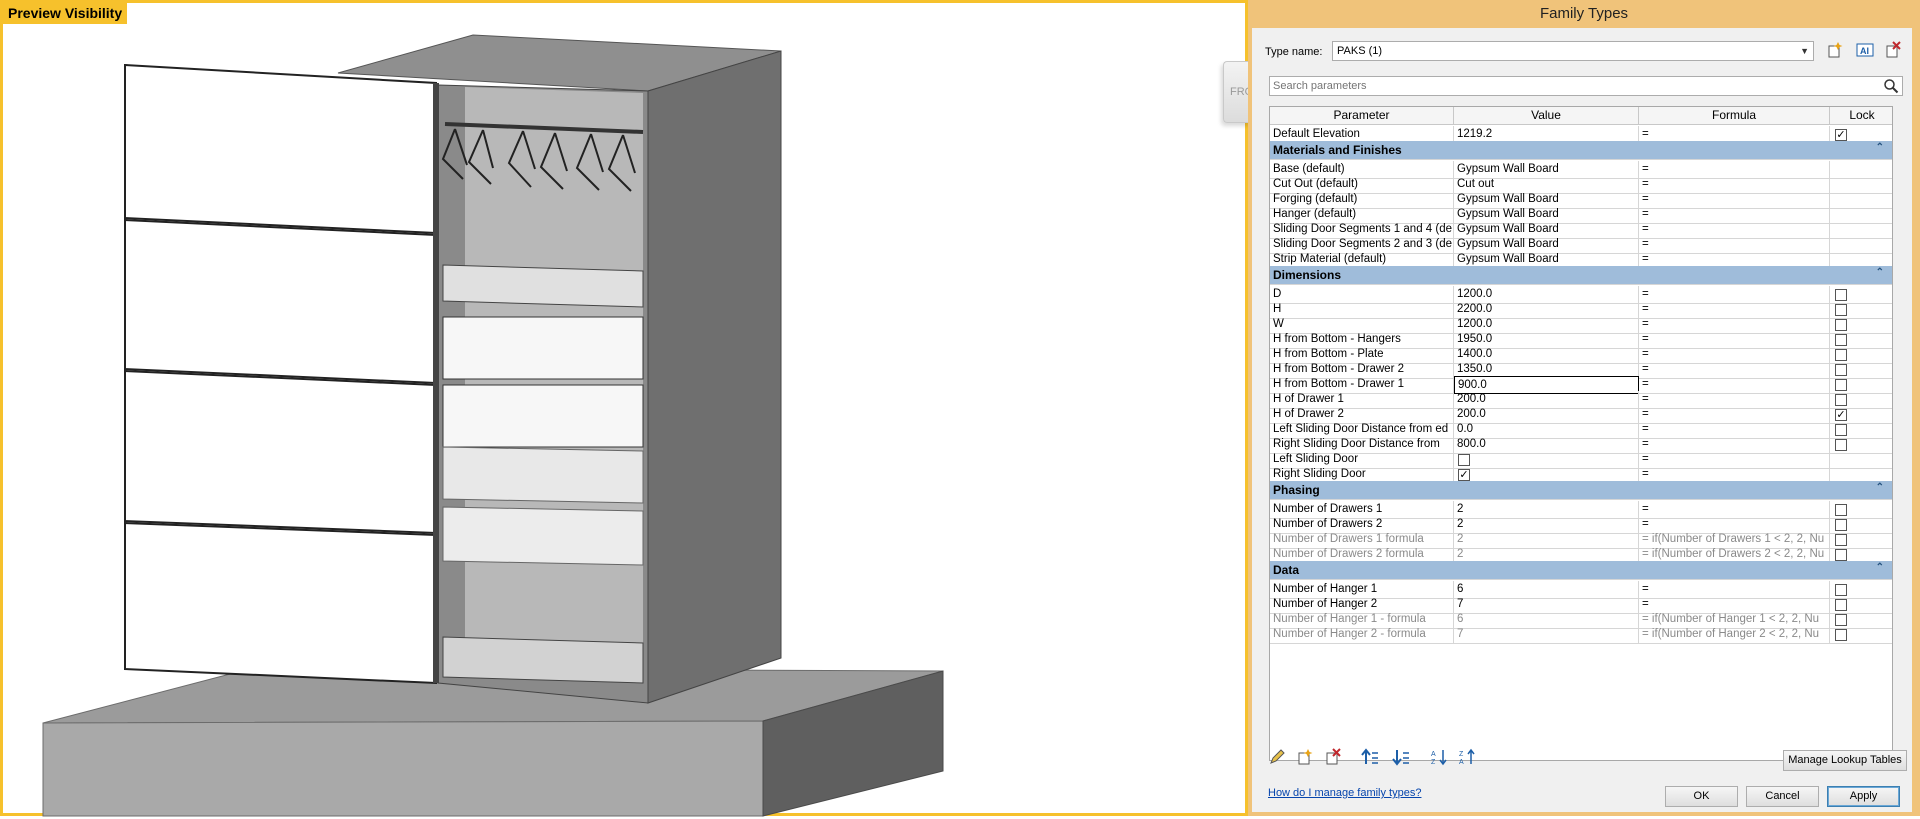  What do you see at coordinates (1296, 490) in the screenshot?
I see `group-header-label: Phasing` at bounding box center [1296, 490].